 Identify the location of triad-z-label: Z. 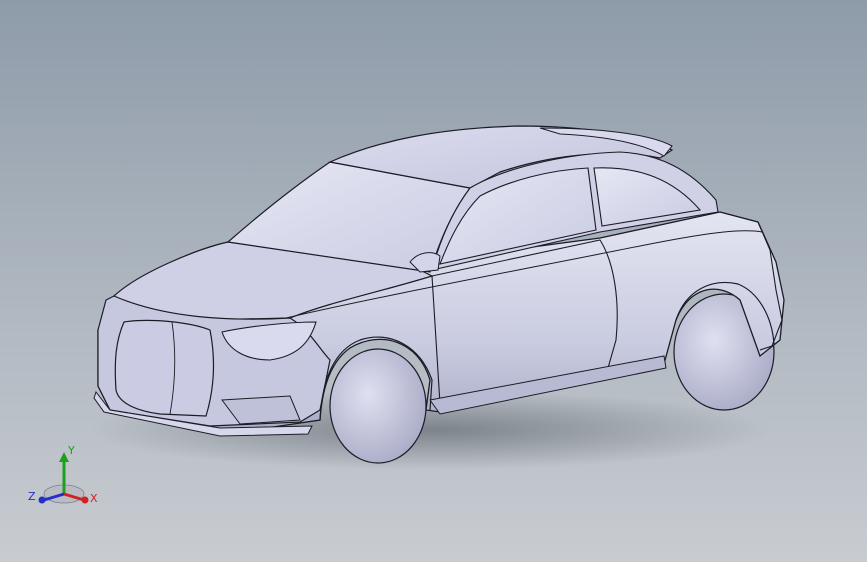
(32, 496).